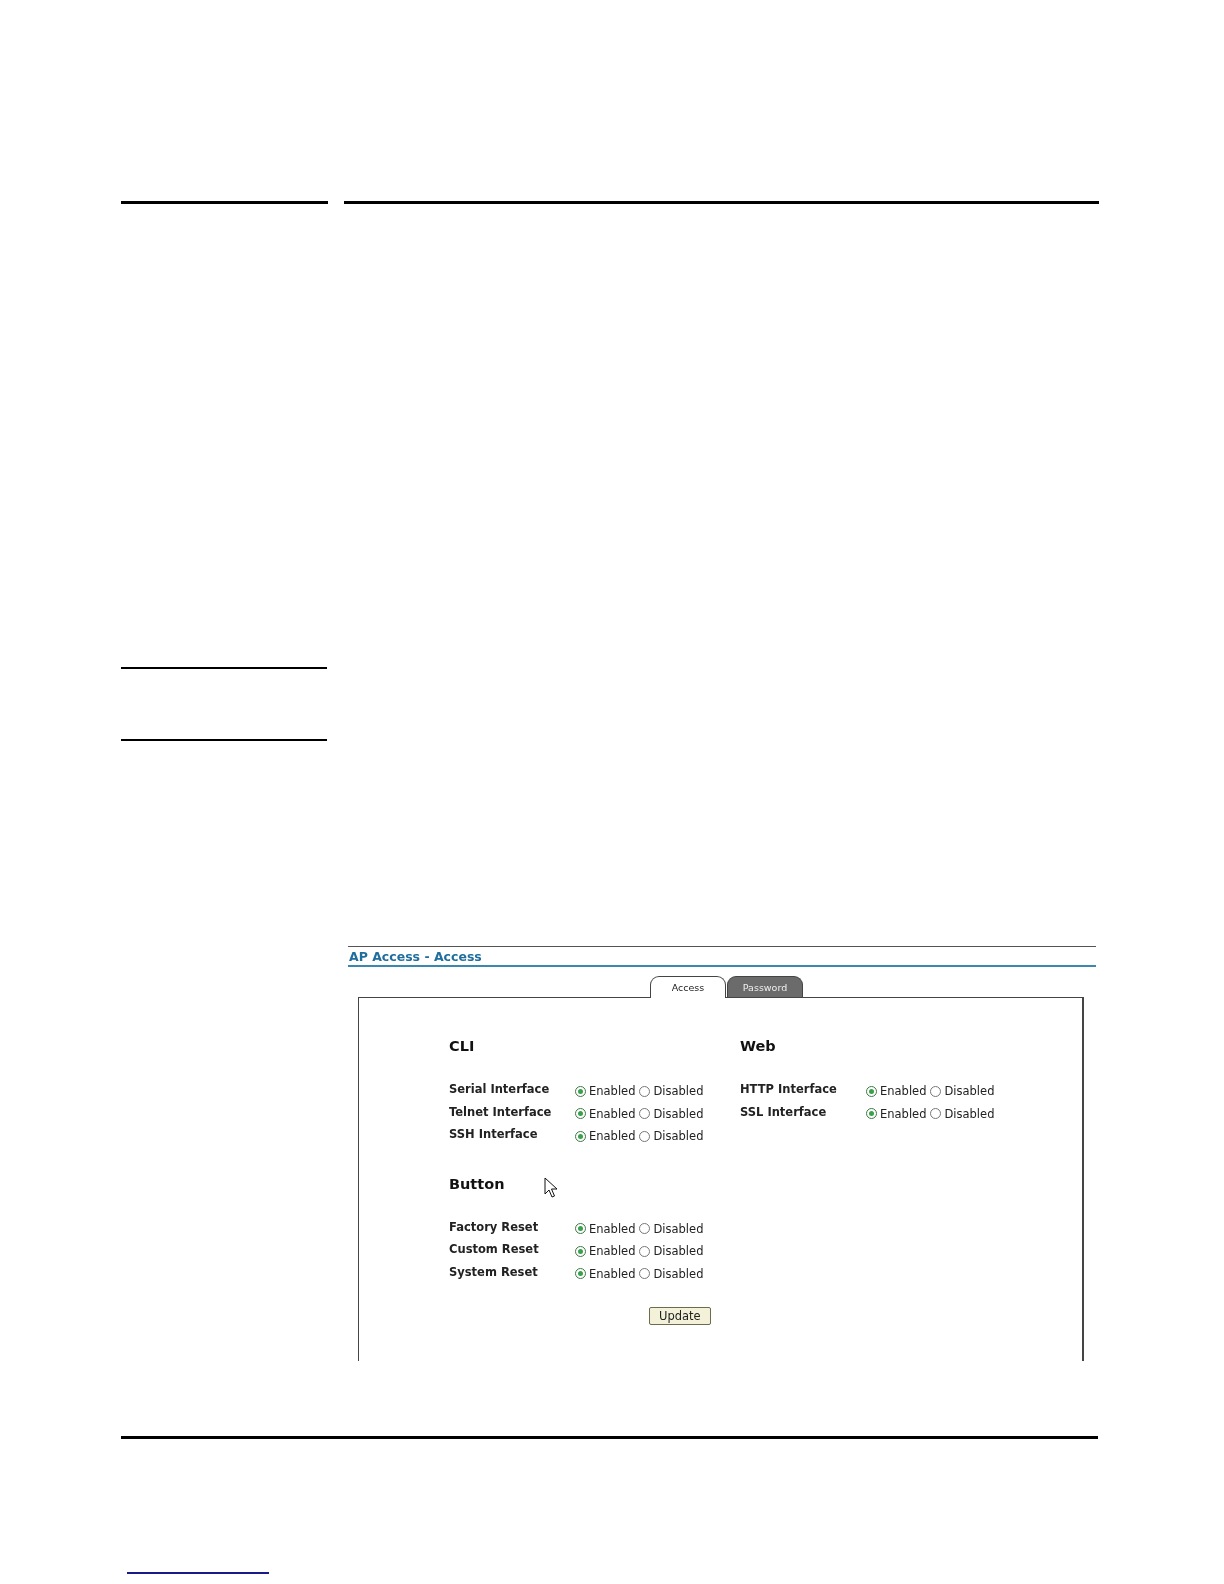 The image size is (1224, 1584). What do you see at coordinates (784, 1111) in the screenshot?
I see `setting-label: SSL Interface` at bounding box center [784, 1111].